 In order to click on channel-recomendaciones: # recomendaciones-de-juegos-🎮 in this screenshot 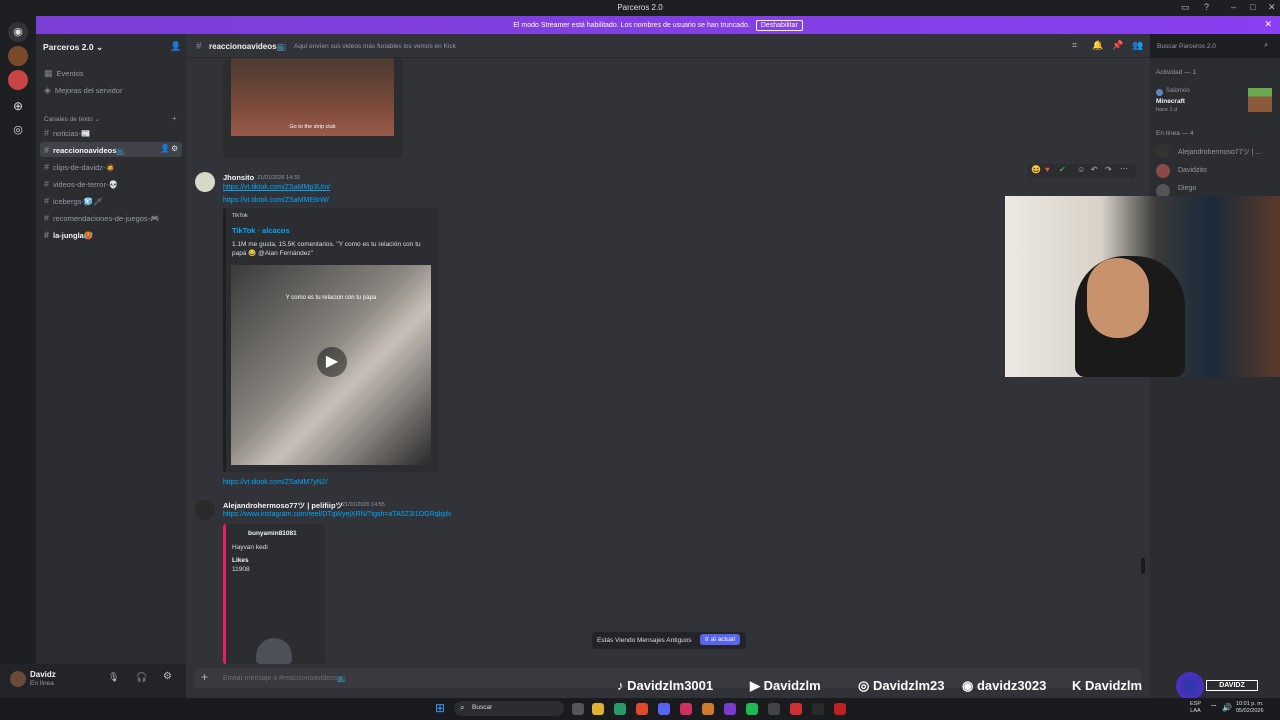, I will do `click(102, 218)`.